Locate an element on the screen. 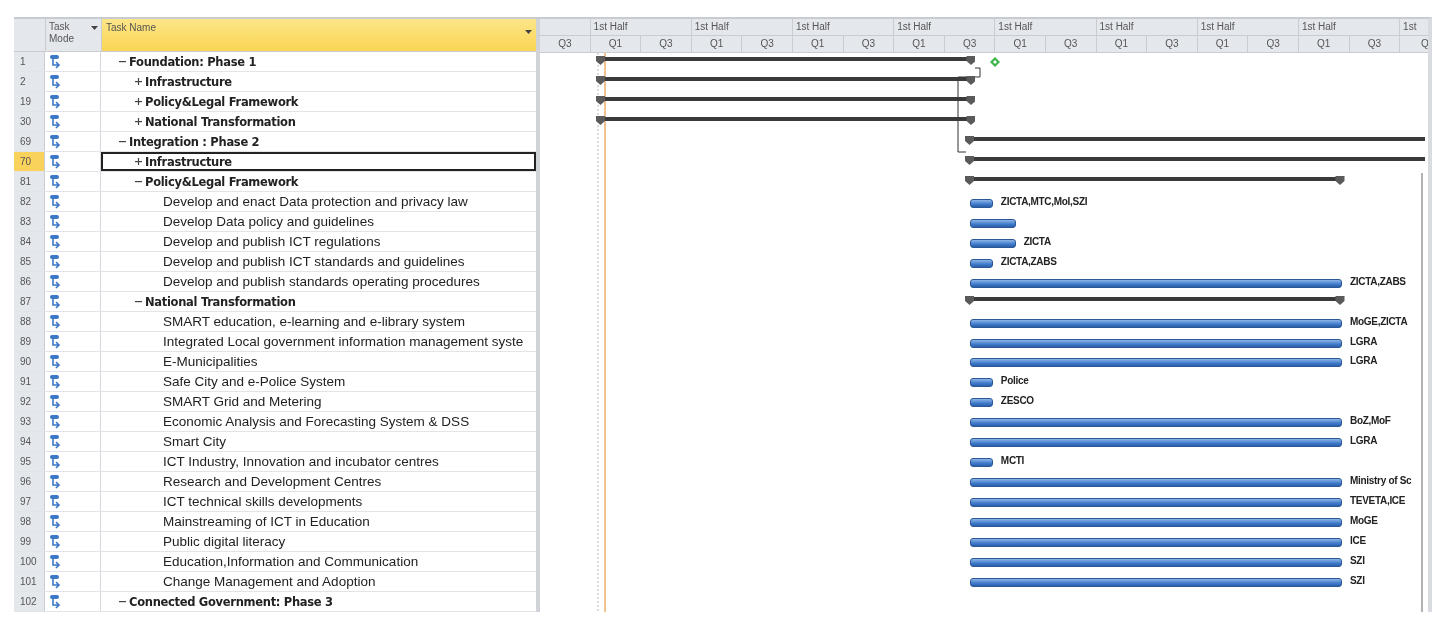 The height and width of the screenshot is (619, 1439). task-name-cell: Integrated Local government information management syste is located at coordinates (318, 341).